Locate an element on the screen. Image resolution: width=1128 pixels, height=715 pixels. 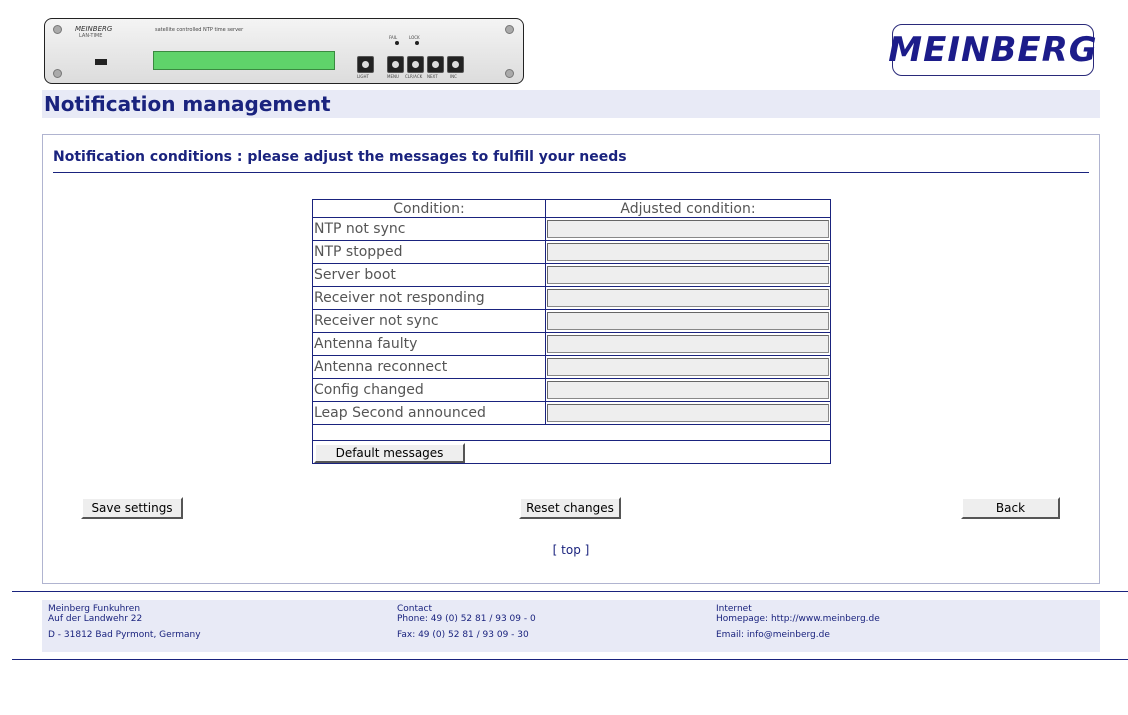
condition-label: Antenna faulty is located at coordinates (429, 344).